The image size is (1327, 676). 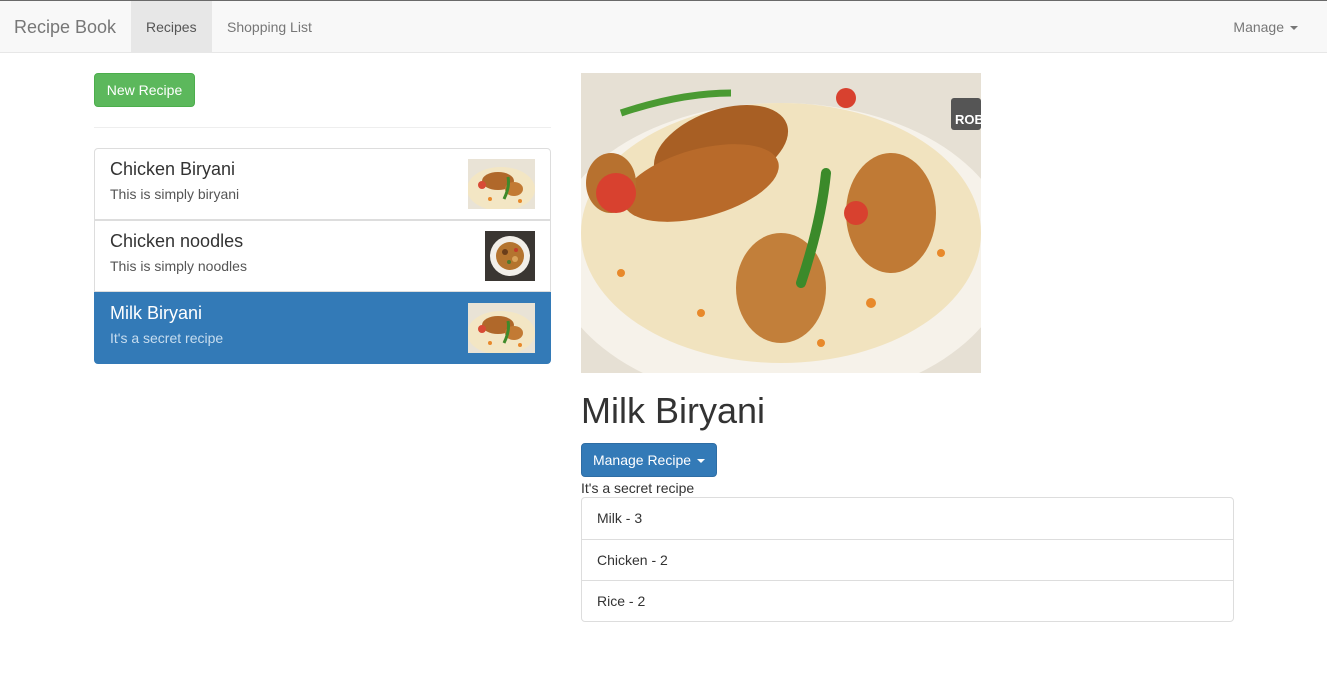 What do you see at coordinates (322, 184) in the screenshot?
I see `recipe-item-chicken-biryani: Chicken Biryani This is simply biryani` at bounding box center [322, 184].